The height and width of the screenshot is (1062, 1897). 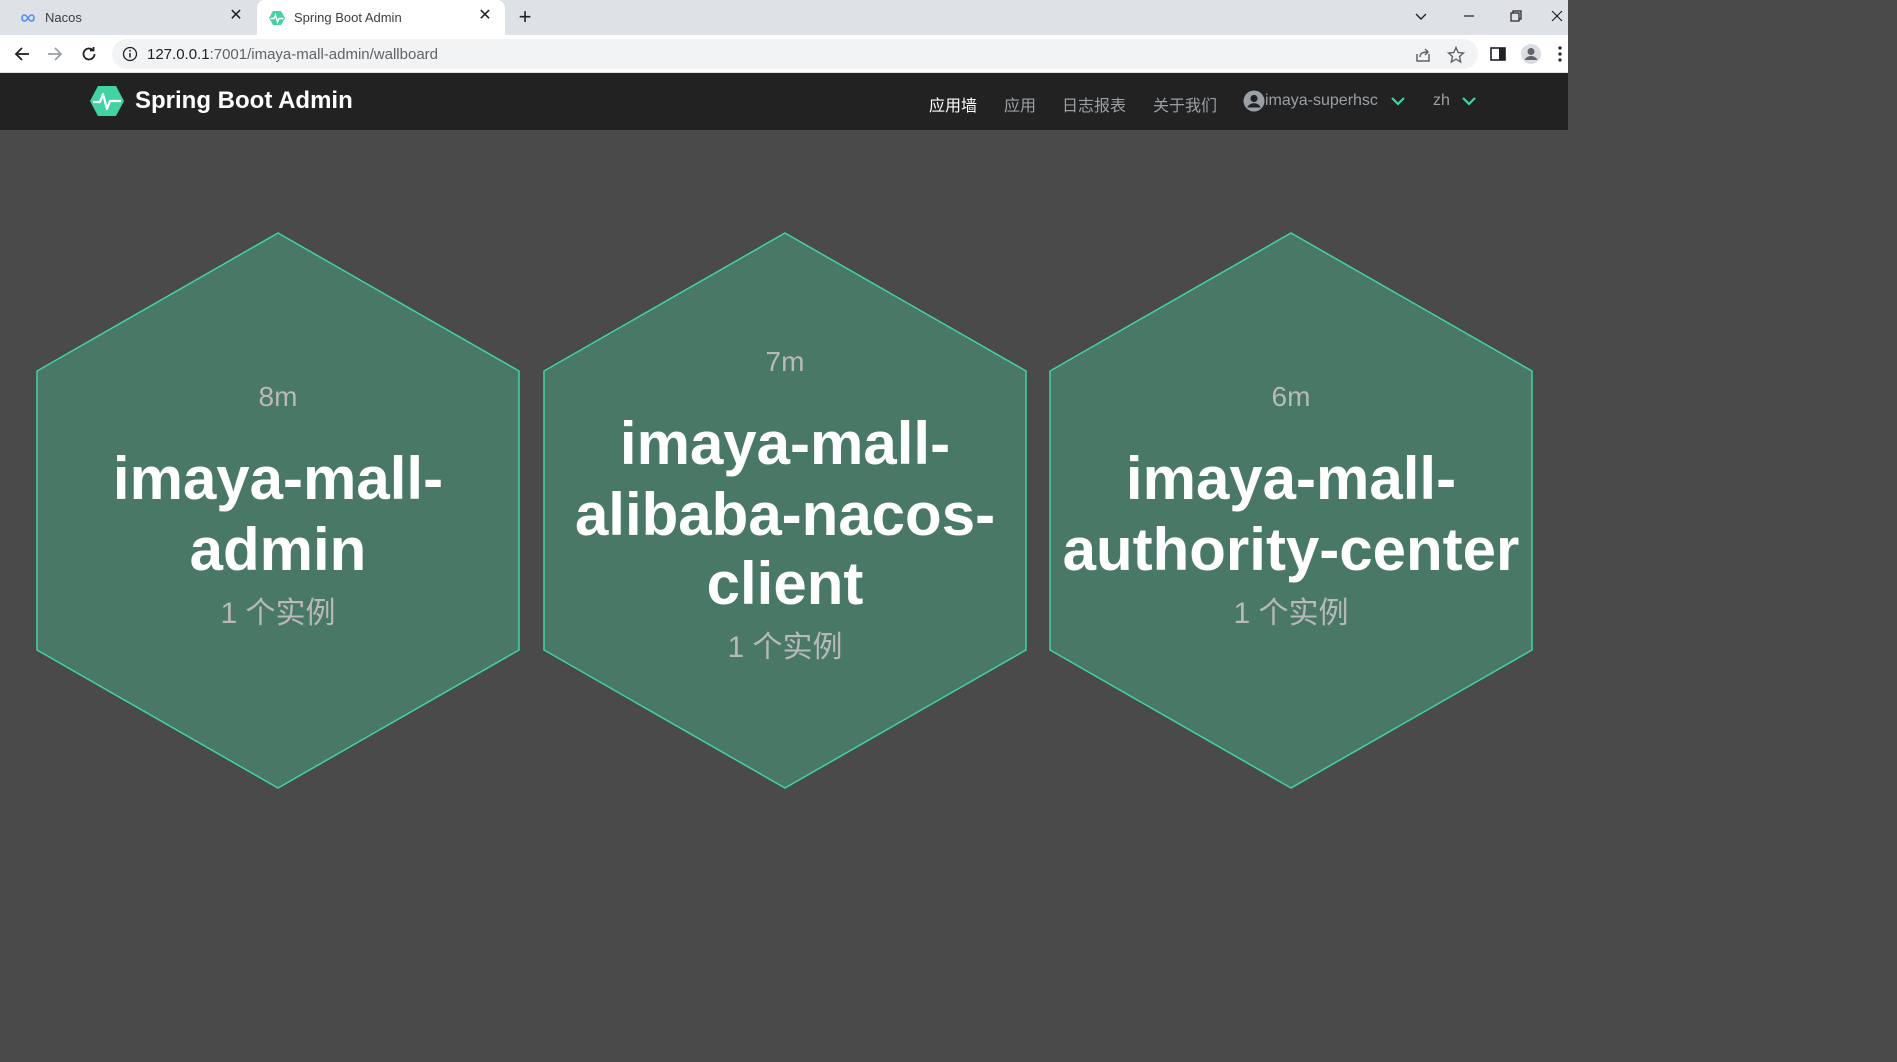 I want to click on nav-link-journal: 日志报表, so click(x=1094, y=104).